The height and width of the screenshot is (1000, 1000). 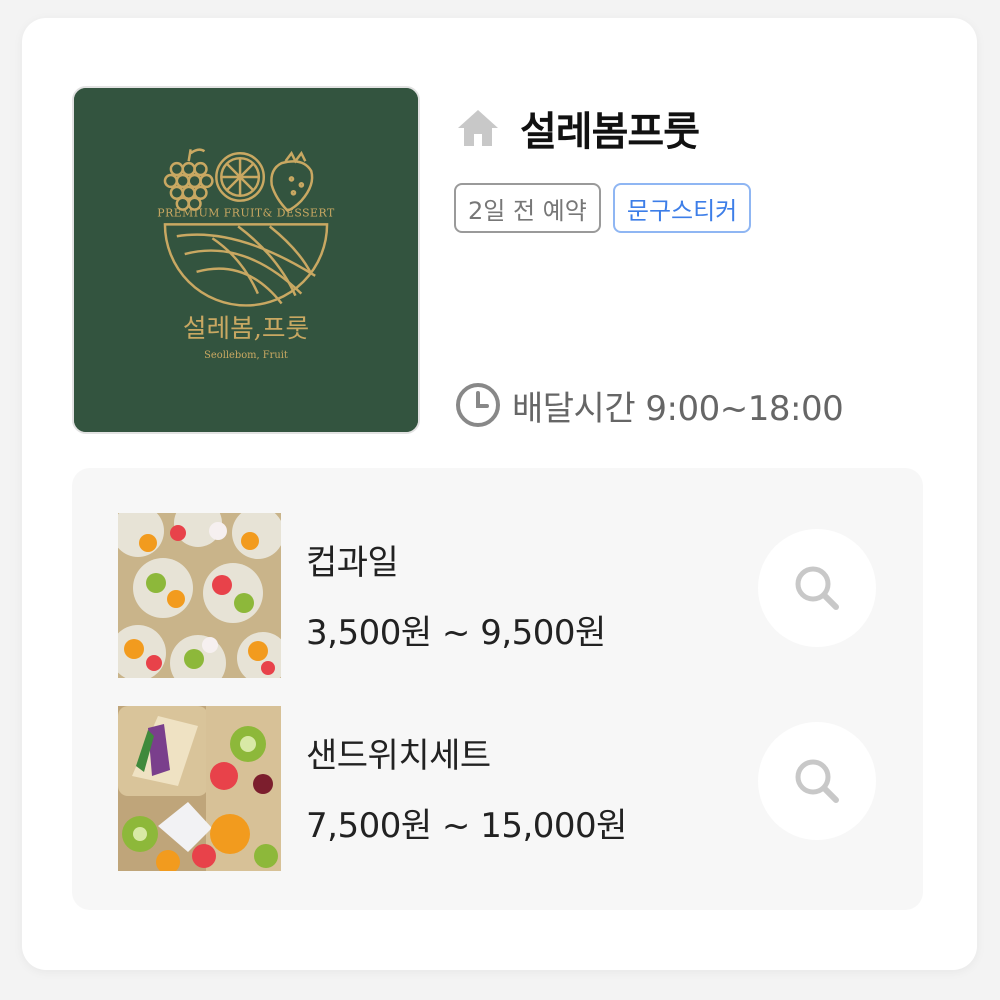 What do you see at coordinates (478, 405) in the screenshot?
I see `clock-icon` at bounding box center [478, 405].